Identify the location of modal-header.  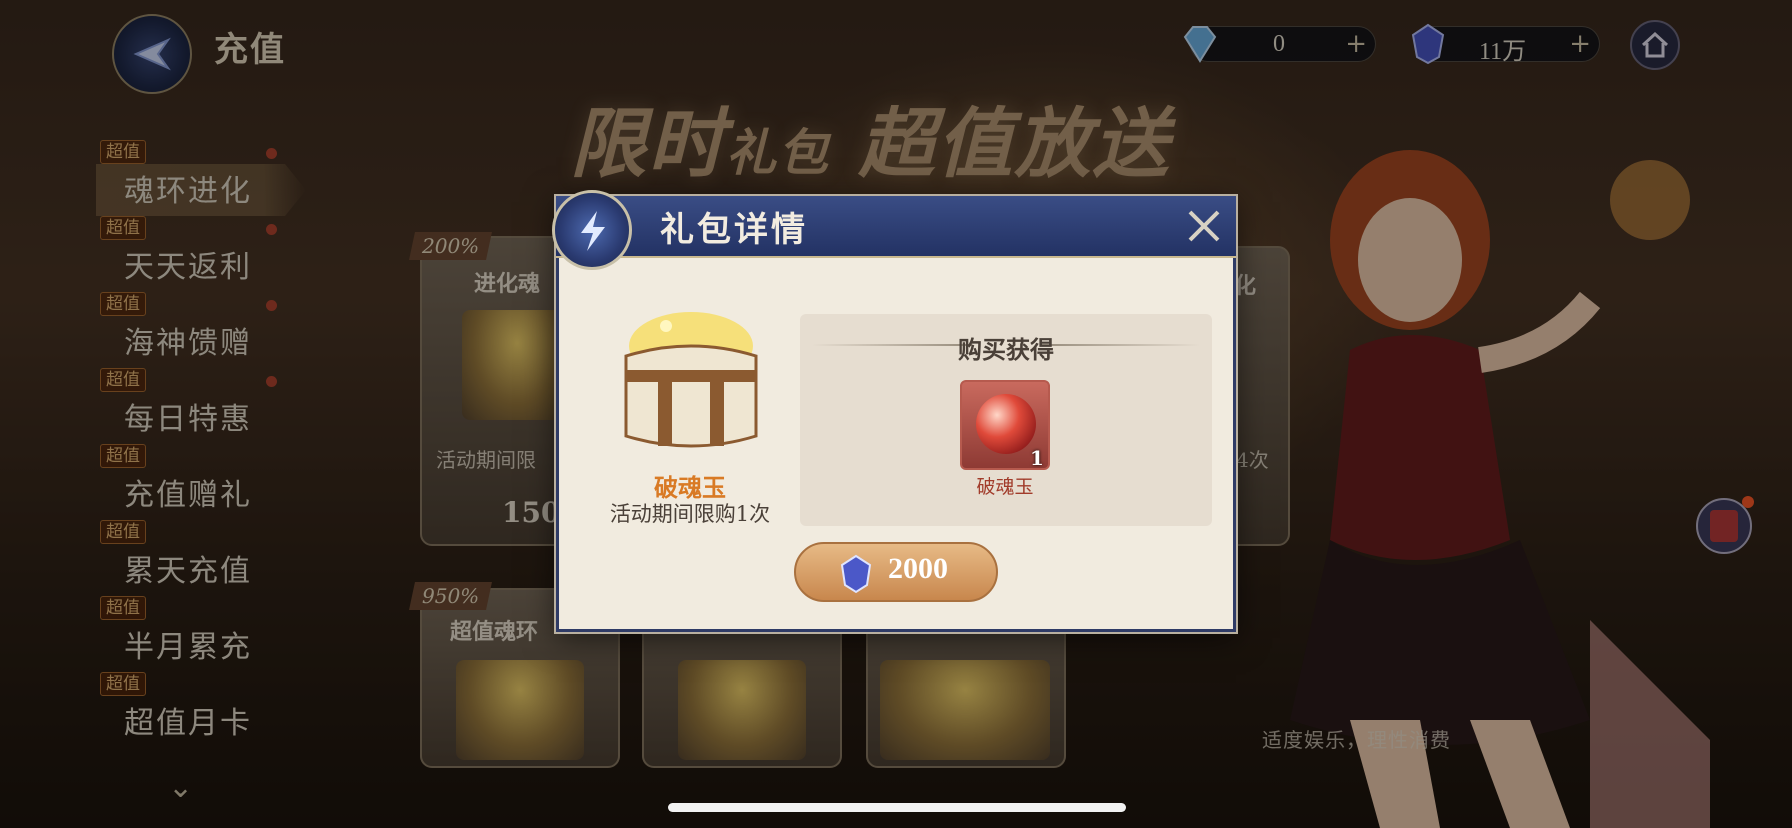
(896, 227).